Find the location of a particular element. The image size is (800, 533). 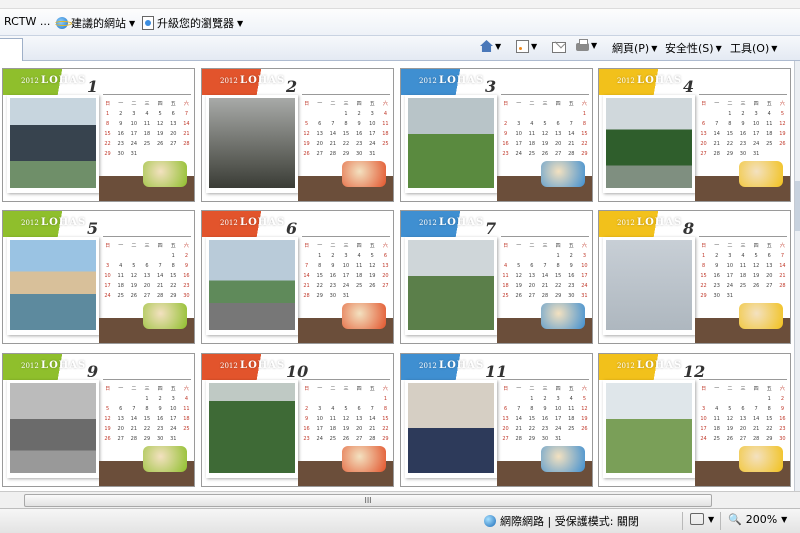

day-cell: 11 is located at coordinates (743, 266).